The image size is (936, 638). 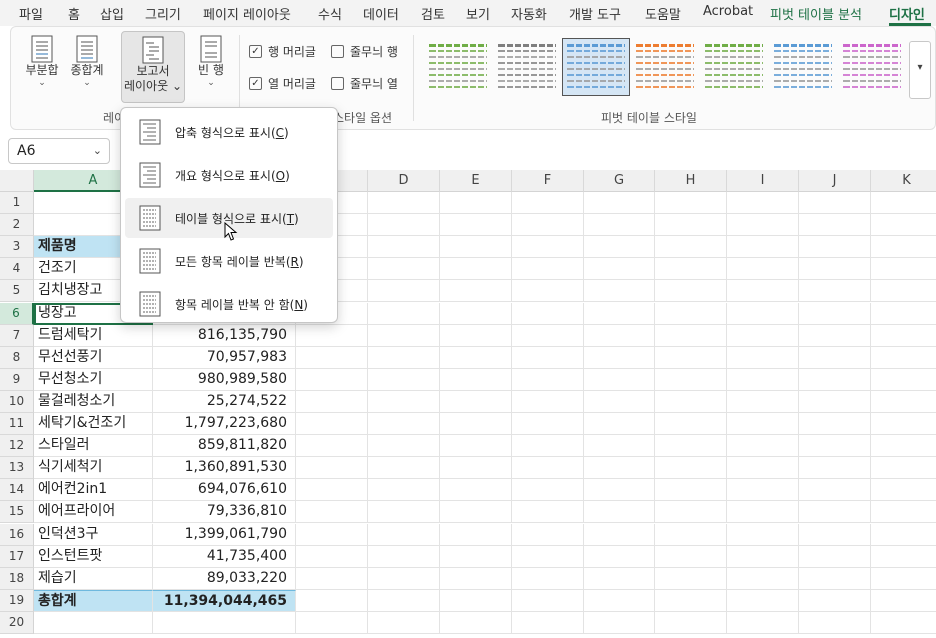 What do you see at coordinates (17, 468) in the screenshot?
I see `row-header: 13` at bounding box center [17, 468].